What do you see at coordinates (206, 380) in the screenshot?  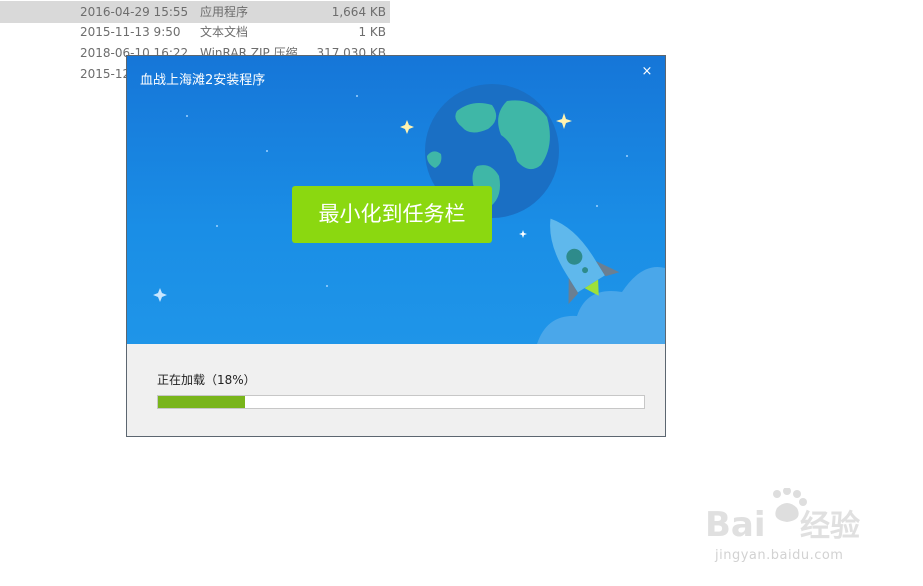 I see `loading-status: 正在加载（18%）` at bounding box center [206, 380].